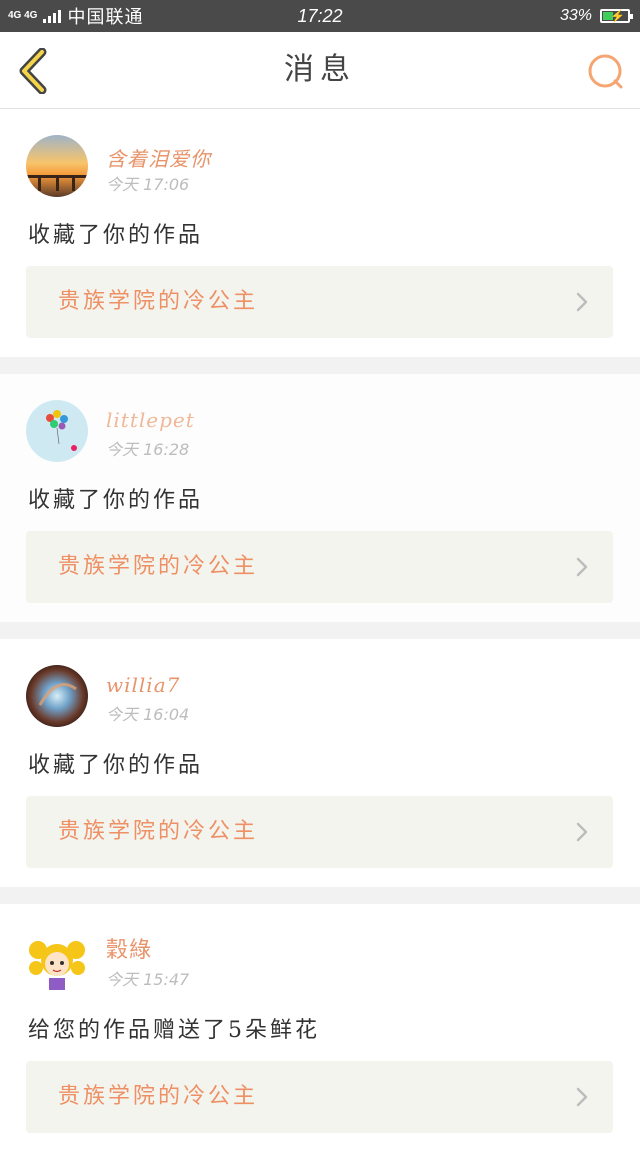 This screenshot has width=640, height=1152. What do you see at coordinates (129, 948) in the screenshot?
I see `username: 穀綠` at bounding box center [129, 948].